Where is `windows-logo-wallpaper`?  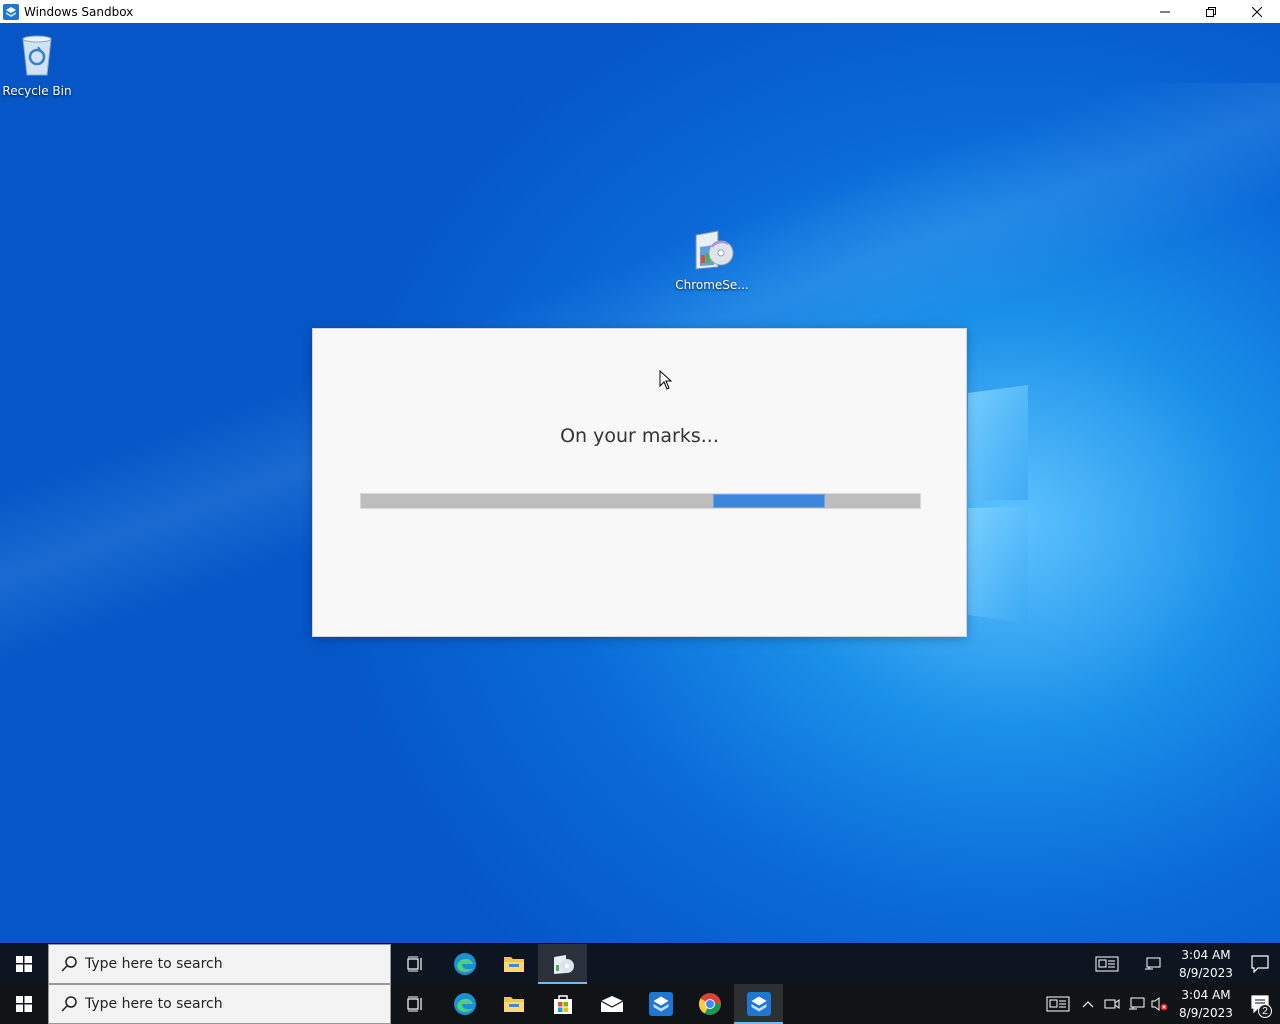 windows-logo-wallpaper is located at coordinates (998, 504).